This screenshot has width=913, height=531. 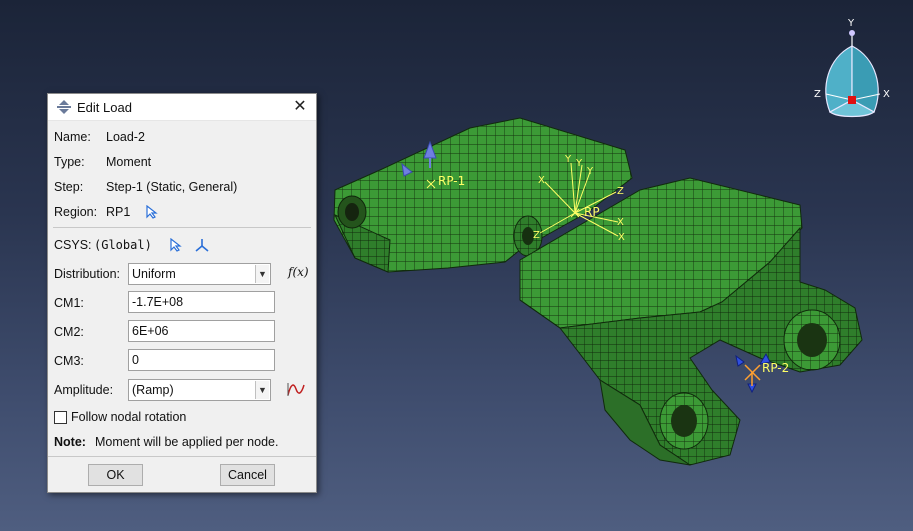 I want to click on follow-rotation-row: Follow nodal rotation, so click(x=164, y=417).